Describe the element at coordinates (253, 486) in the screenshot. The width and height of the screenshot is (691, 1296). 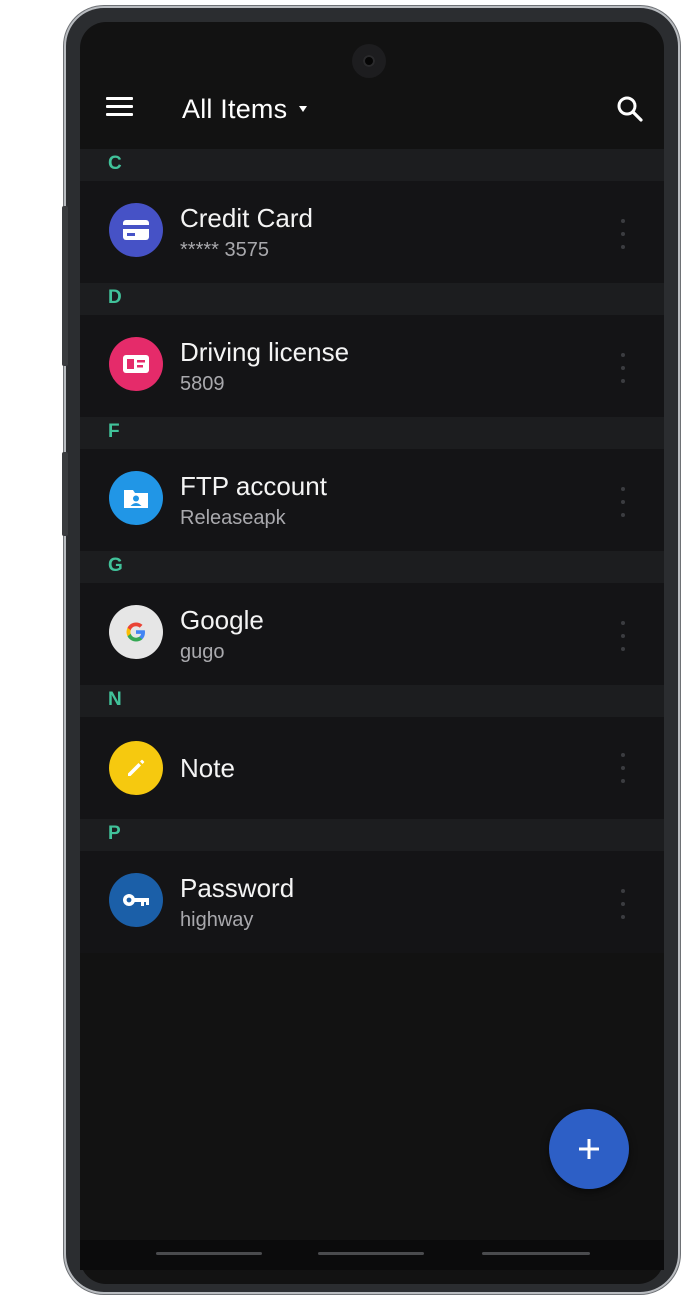
I see `item-title: FTP account` at that location.